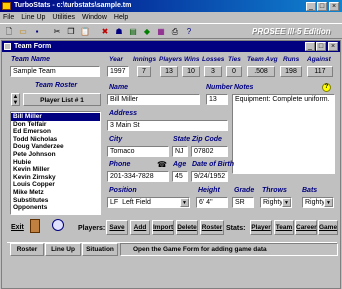 This screenshot has width=342, height=289. Describe the element at coordinates (123, 190) in the screenshot. I see `position-label: Position` at that location.